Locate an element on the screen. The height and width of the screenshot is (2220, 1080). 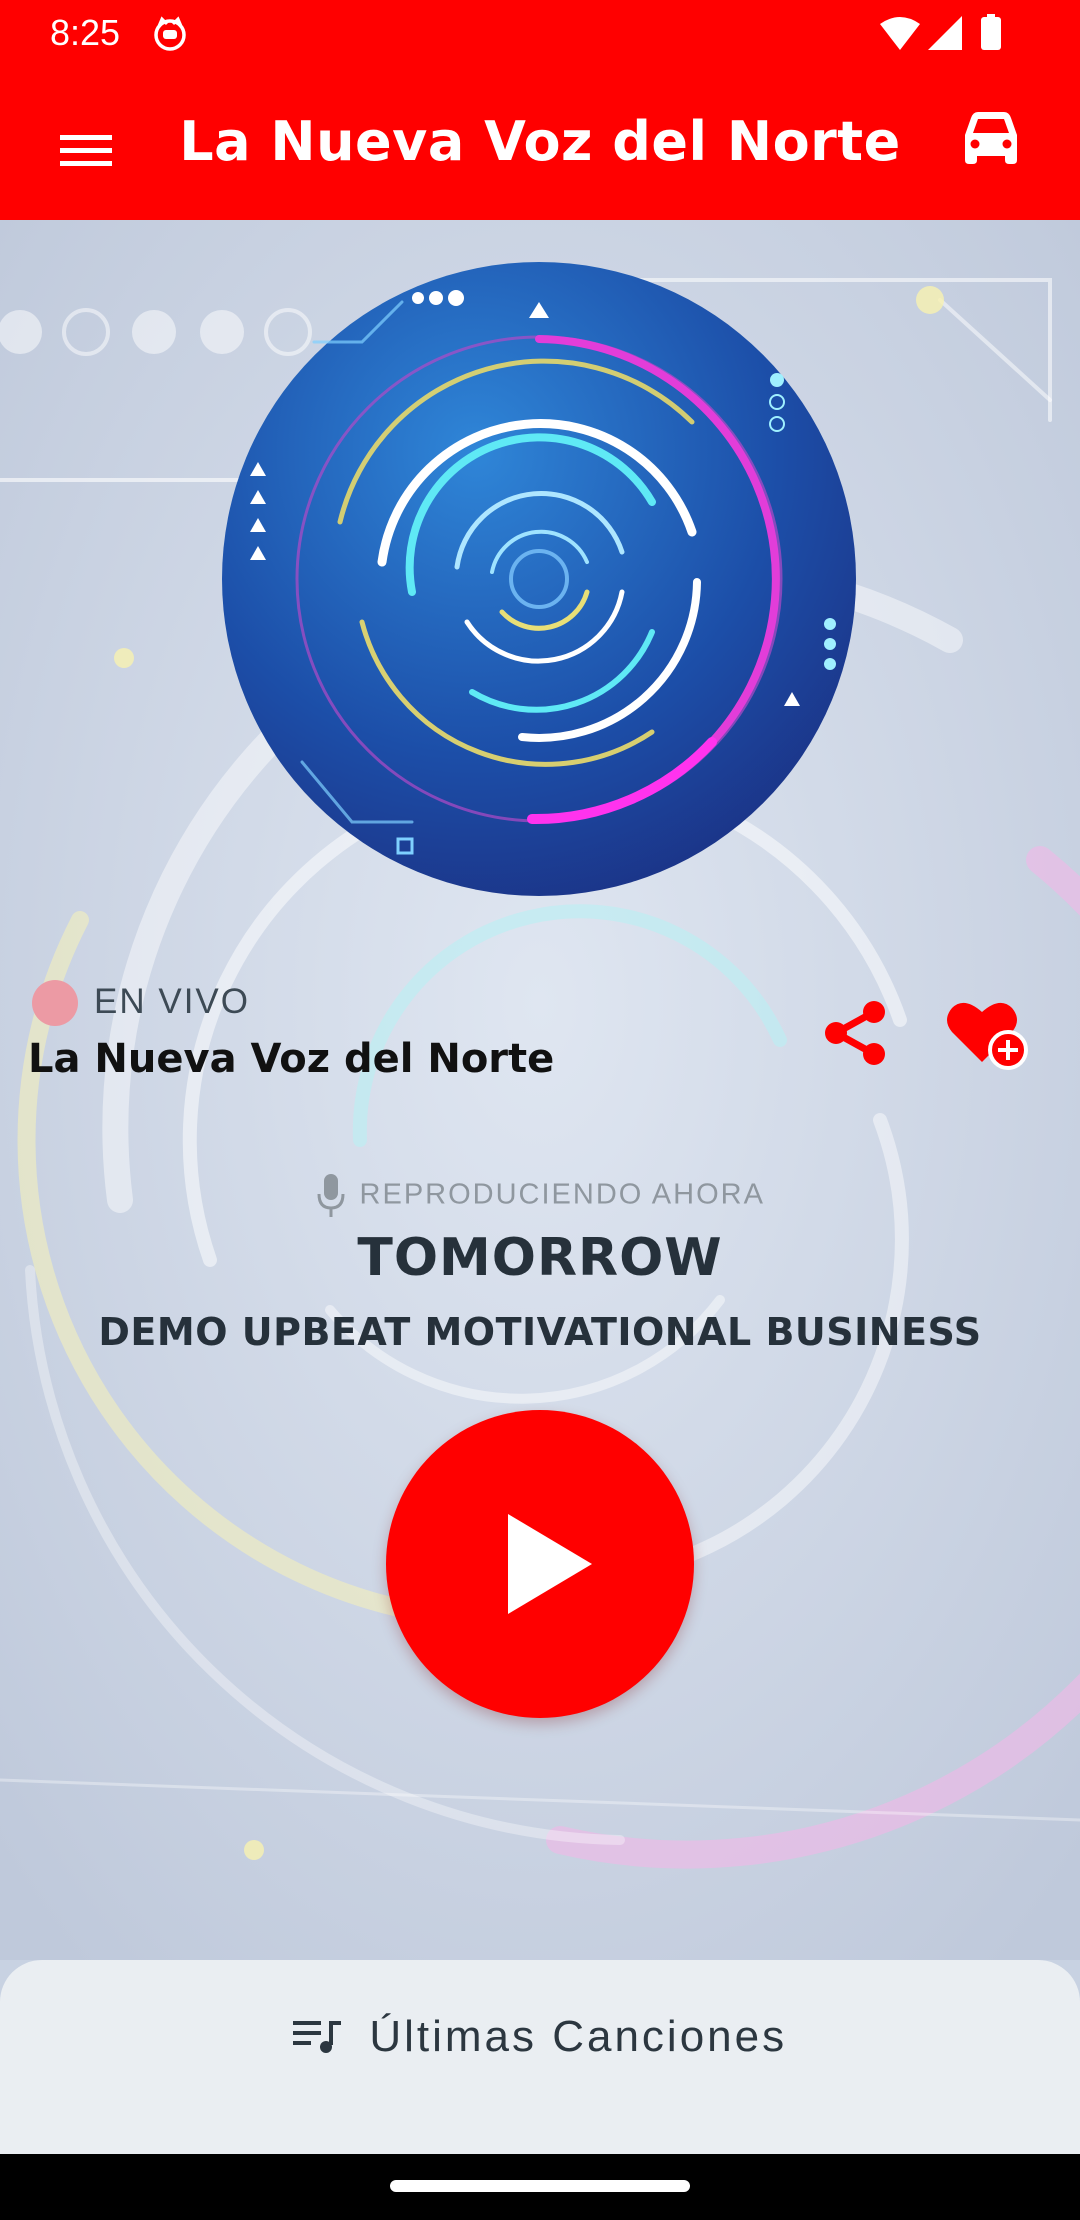
wifi-icon is located at coordinates (900, 33).